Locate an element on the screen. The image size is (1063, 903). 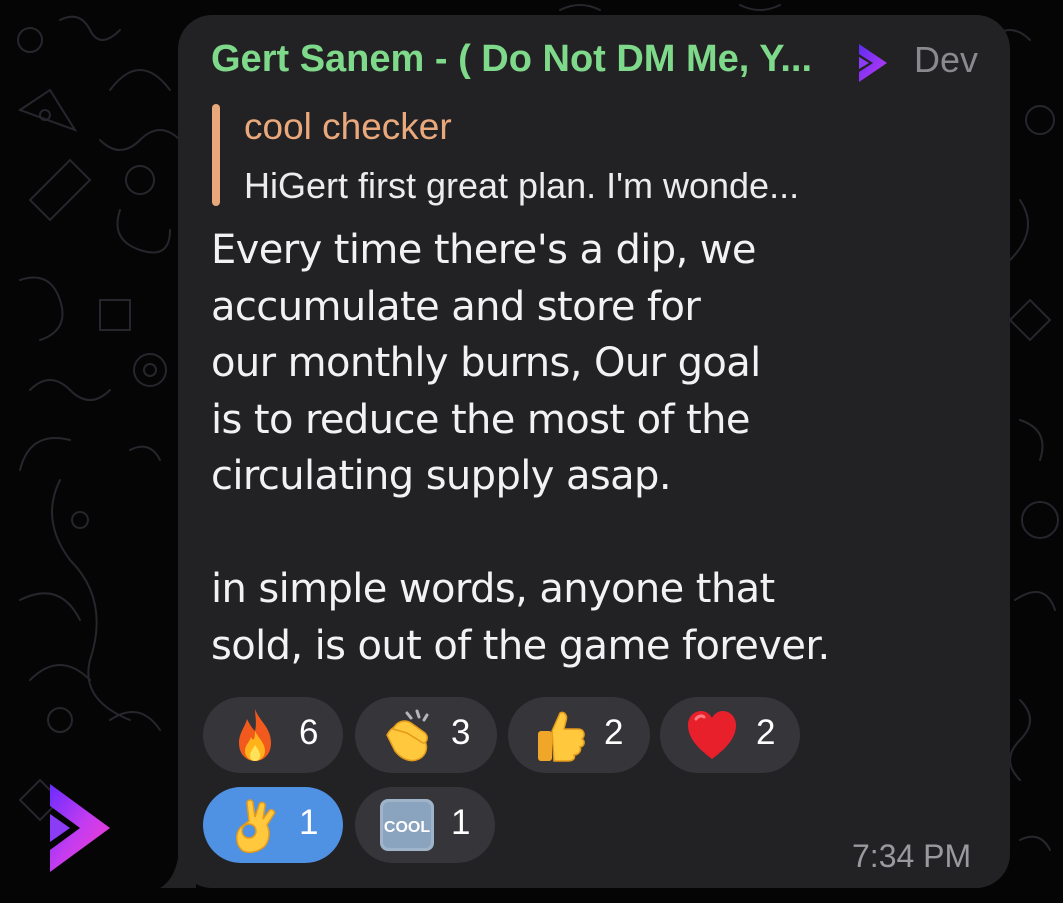
message-time: 7:34 PM is located at coordinates (912, 856).